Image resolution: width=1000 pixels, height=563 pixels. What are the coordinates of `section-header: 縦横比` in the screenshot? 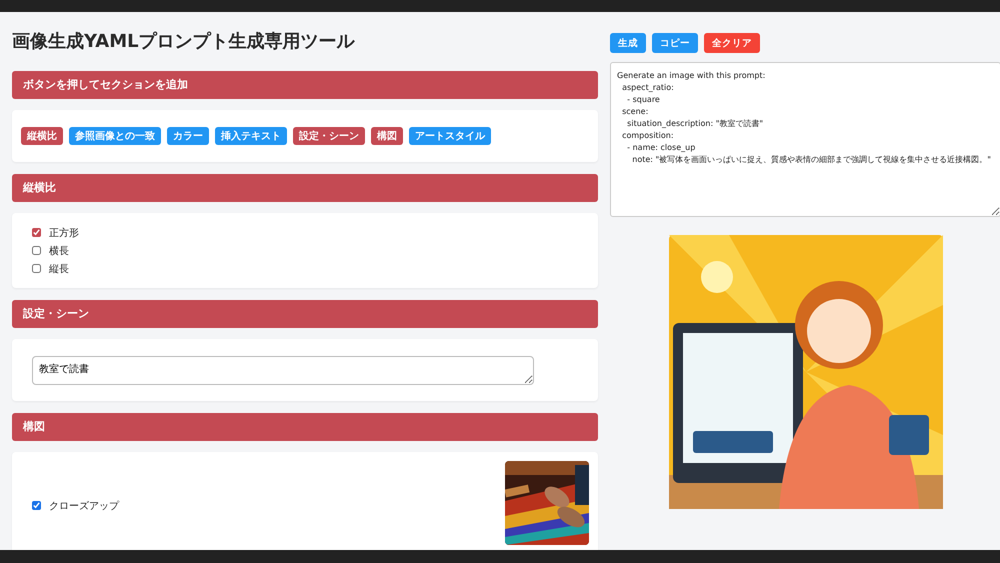 It's located at (305, 188).